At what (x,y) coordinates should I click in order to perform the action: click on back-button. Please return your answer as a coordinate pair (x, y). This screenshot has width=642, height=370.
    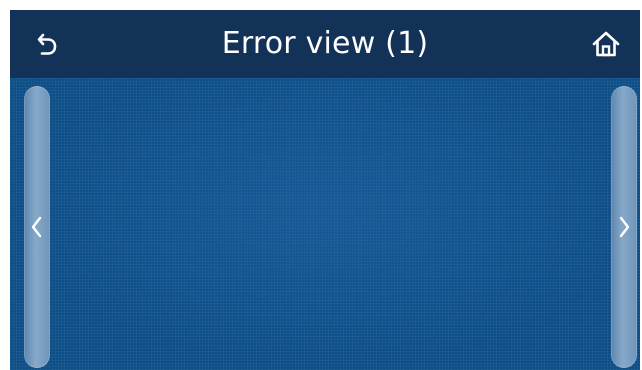
    Looking at the image, I should click on (48, 44).